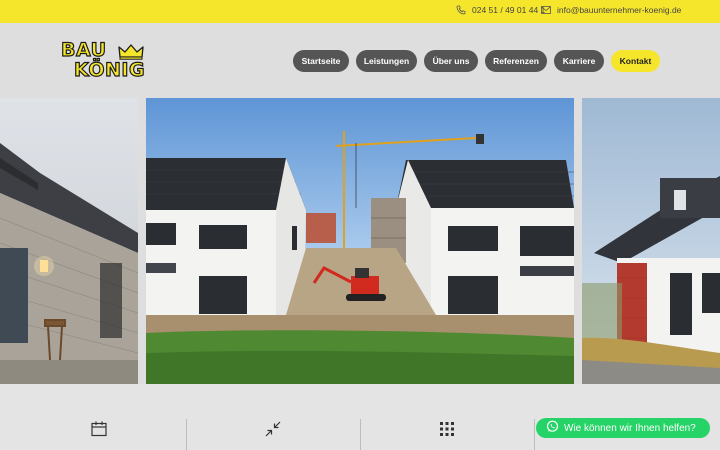 The image size is (720, 450). I want to click on feature-divider, so click(534, 434).